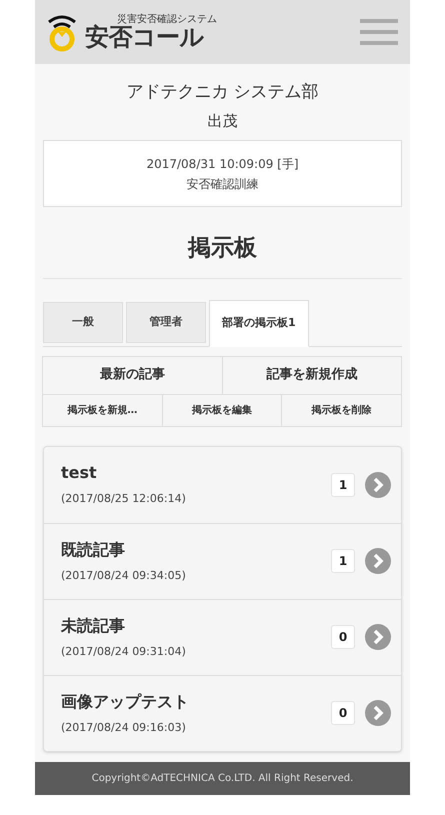  I want to click on tab: 管理者, so click(166, 322).